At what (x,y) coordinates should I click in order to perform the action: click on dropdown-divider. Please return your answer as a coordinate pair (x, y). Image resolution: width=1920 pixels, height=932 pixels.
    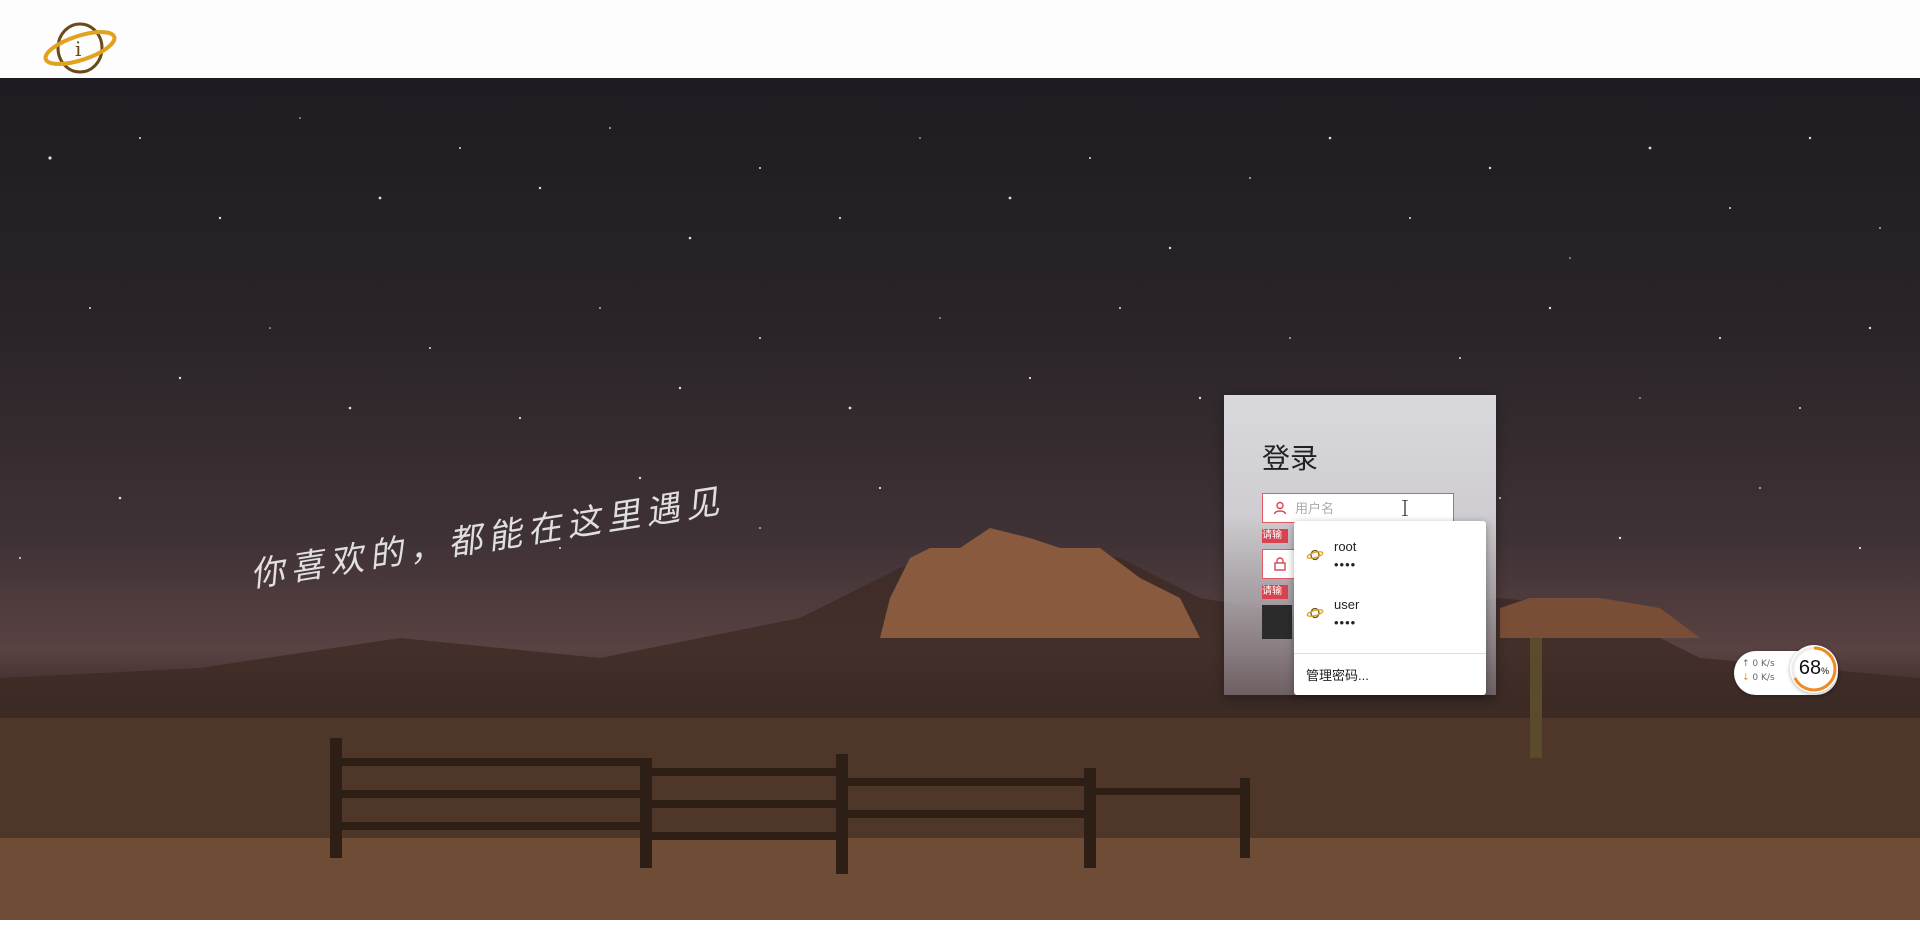
    Looking at the image, I should click on (1390, 653).